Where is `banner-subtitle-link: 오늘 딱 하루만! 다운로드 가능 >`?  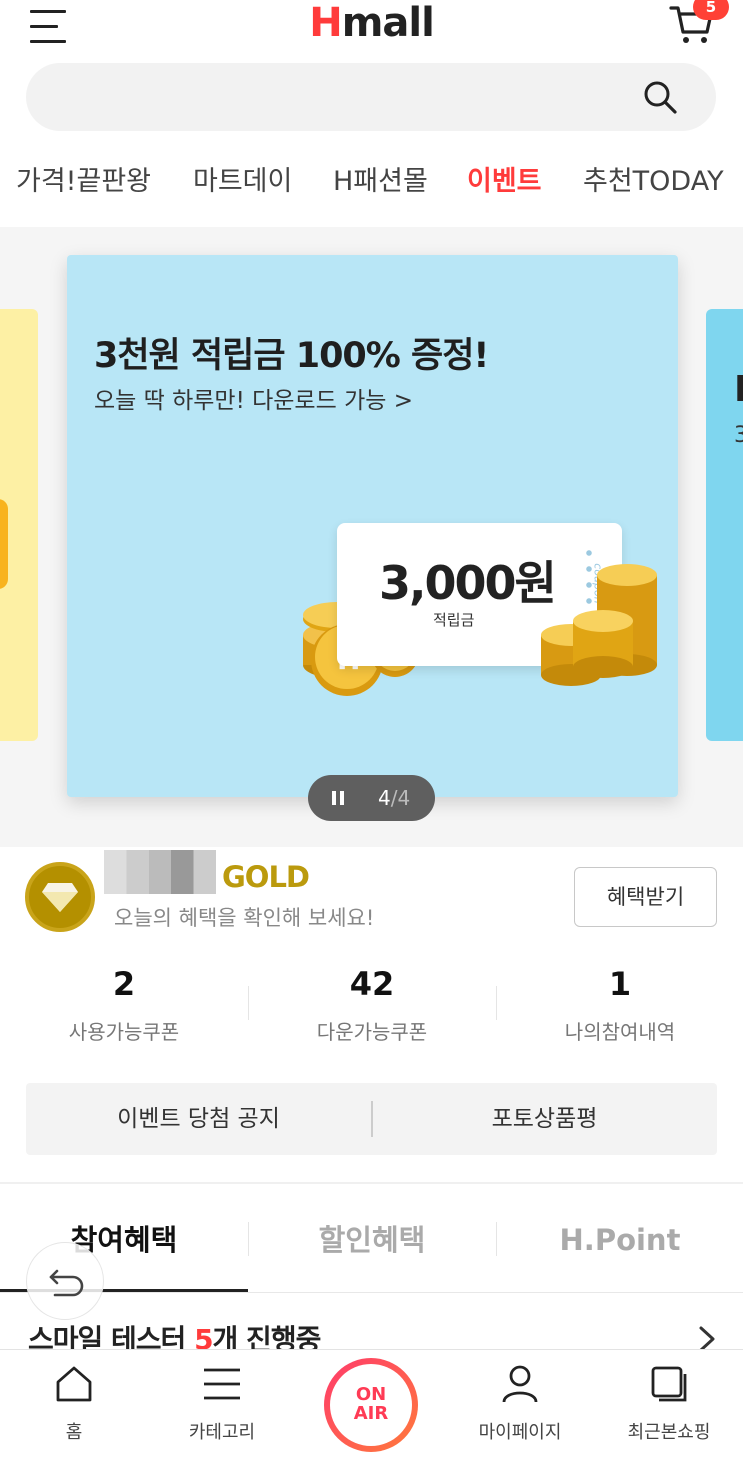
banner-subtitle-link: 오늘 딱 하루만! 다운로드 가능 > is located at coordinates (253, 398).